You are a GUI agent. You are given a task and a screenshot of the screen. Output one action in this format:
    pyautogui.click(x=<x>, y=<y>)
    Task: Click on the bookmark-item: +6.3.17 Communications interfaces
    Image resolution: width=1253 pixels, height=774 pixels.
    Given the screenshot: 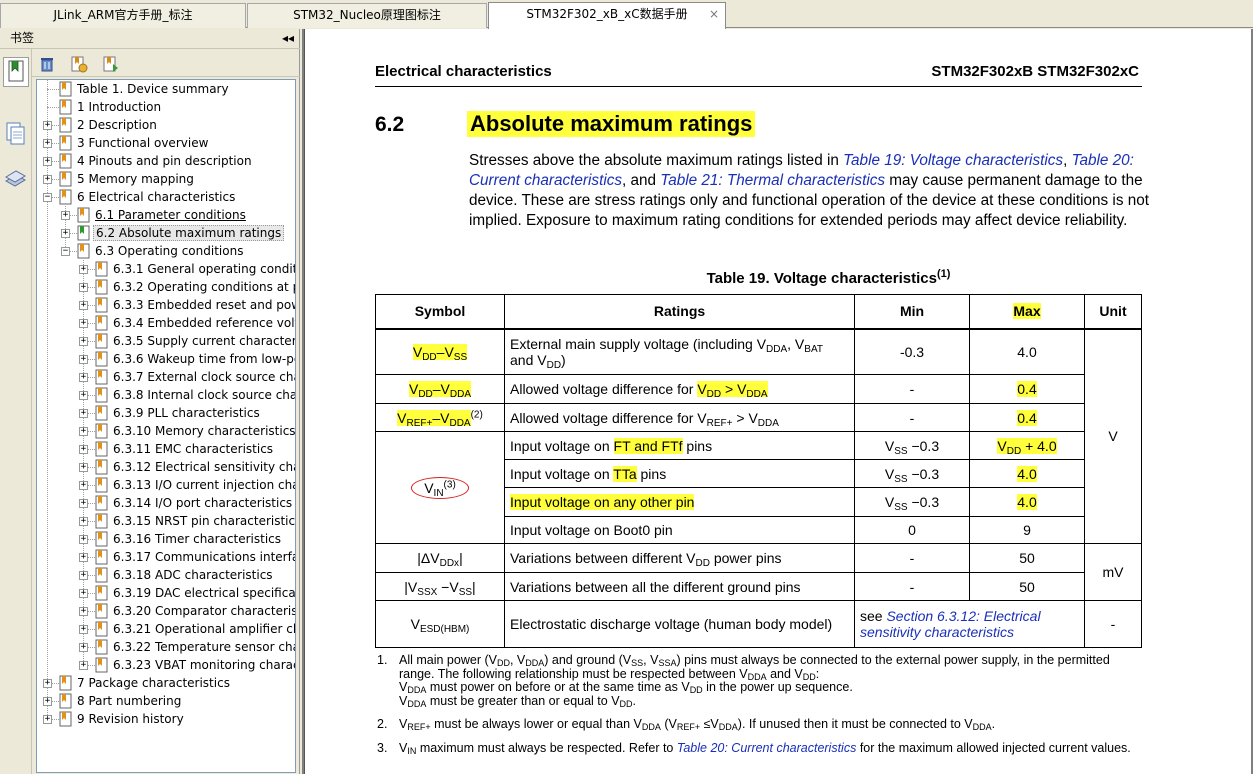 What is the action you would take?
    pyautogui.click(x=166, y=557)
    